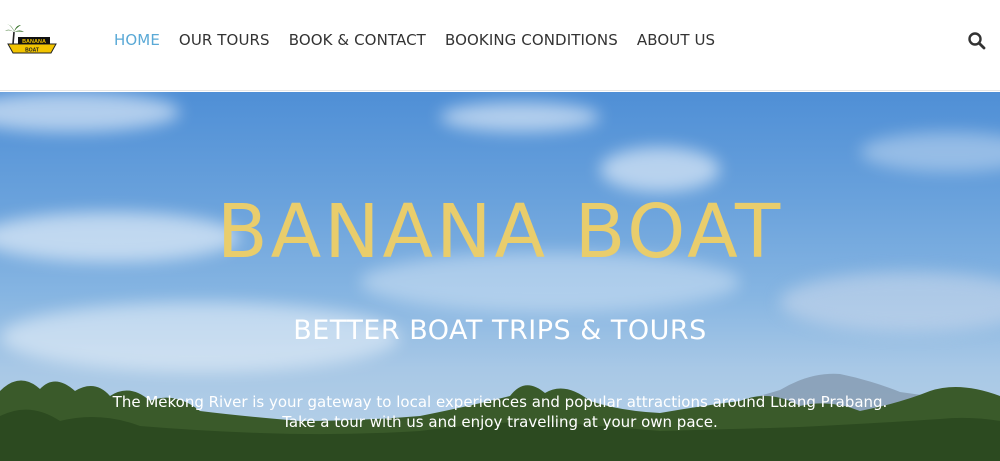 Image resolution: width=1000 pixels, height=461 pixels. What do you see at coordinates (676, 40) in the screenshot?
I see `nav-about-us: ABOUT US` at bounding box center [676, 40].